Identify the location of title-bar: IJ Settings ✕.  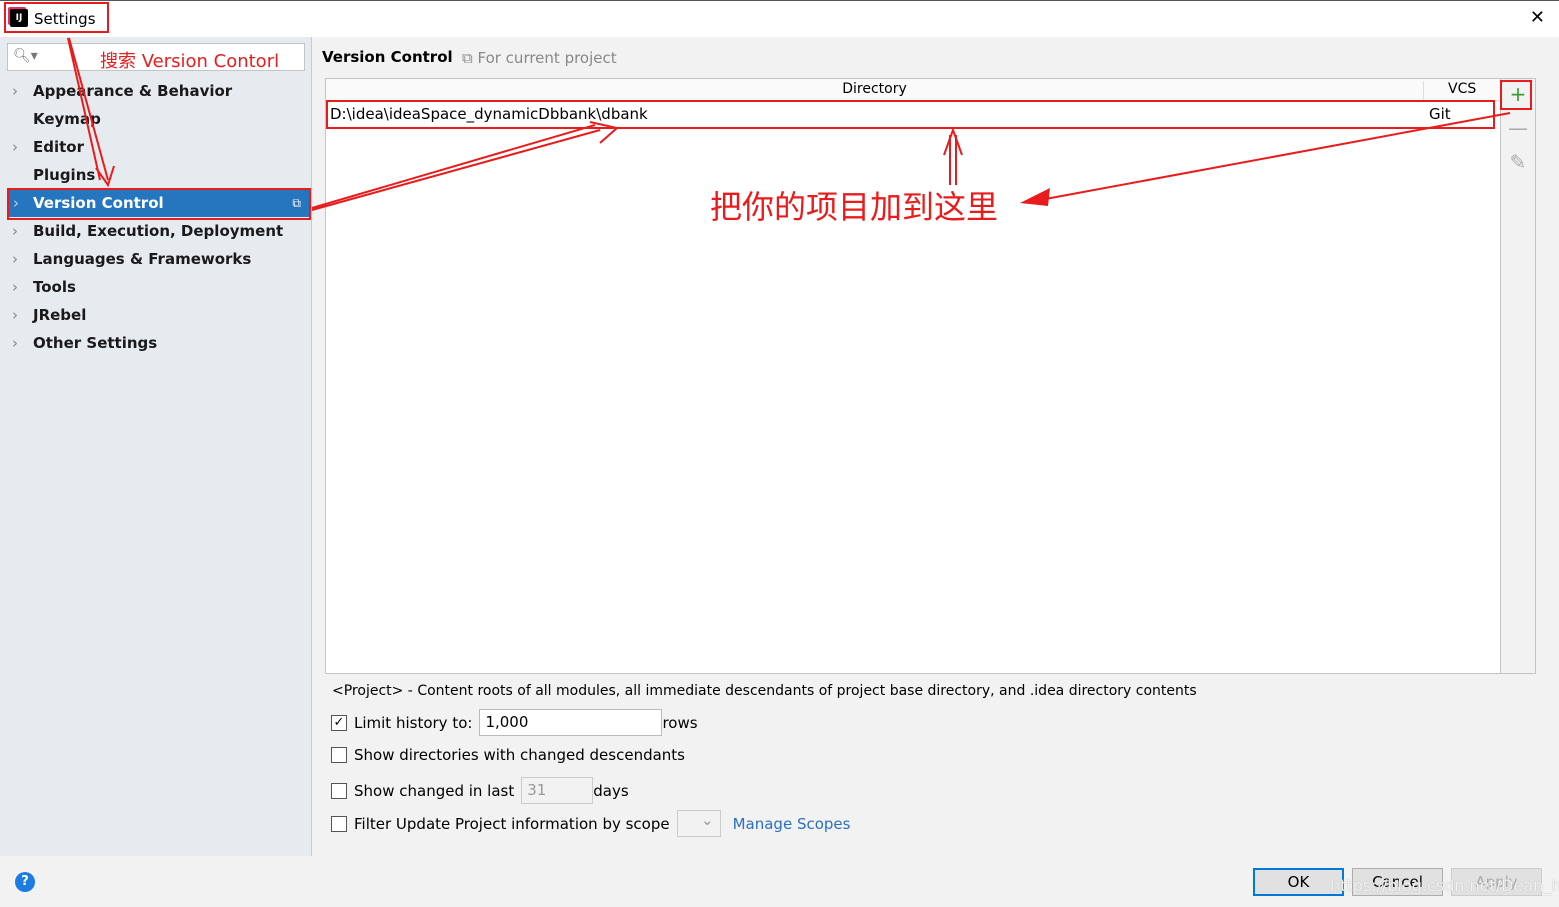
(779, 18).